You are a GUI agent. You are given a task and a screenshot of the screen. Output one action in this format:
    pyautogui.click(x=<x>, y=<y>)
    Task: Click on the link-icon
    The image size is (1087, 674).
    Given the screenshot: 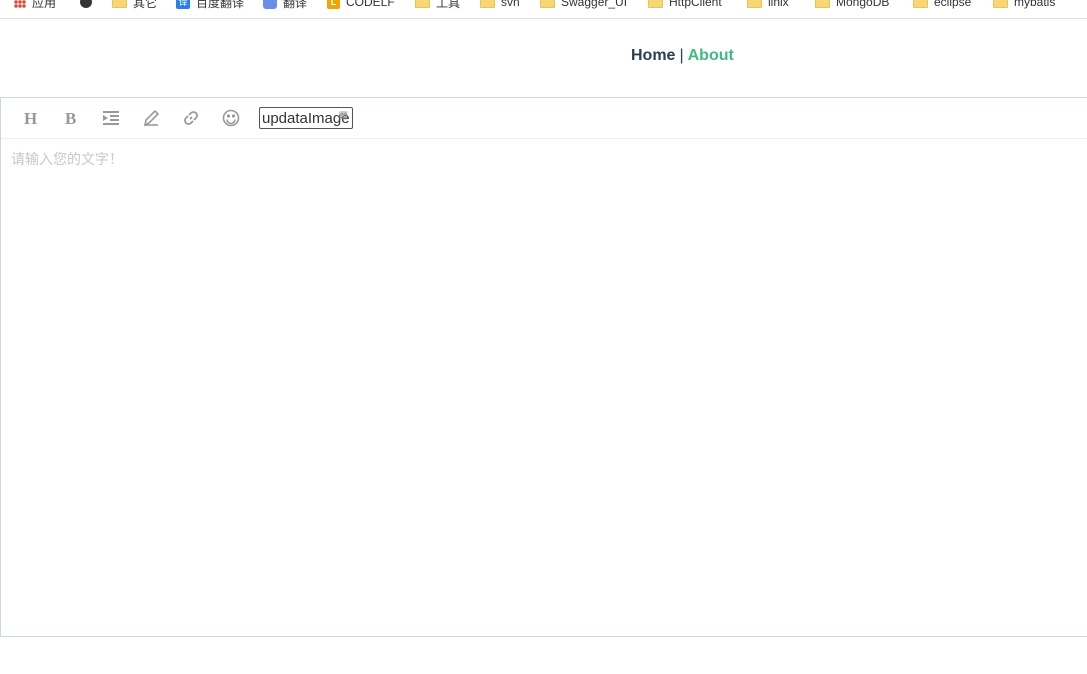 What is the action you would take?
    pyautogui.click(x=191, y=118)
    